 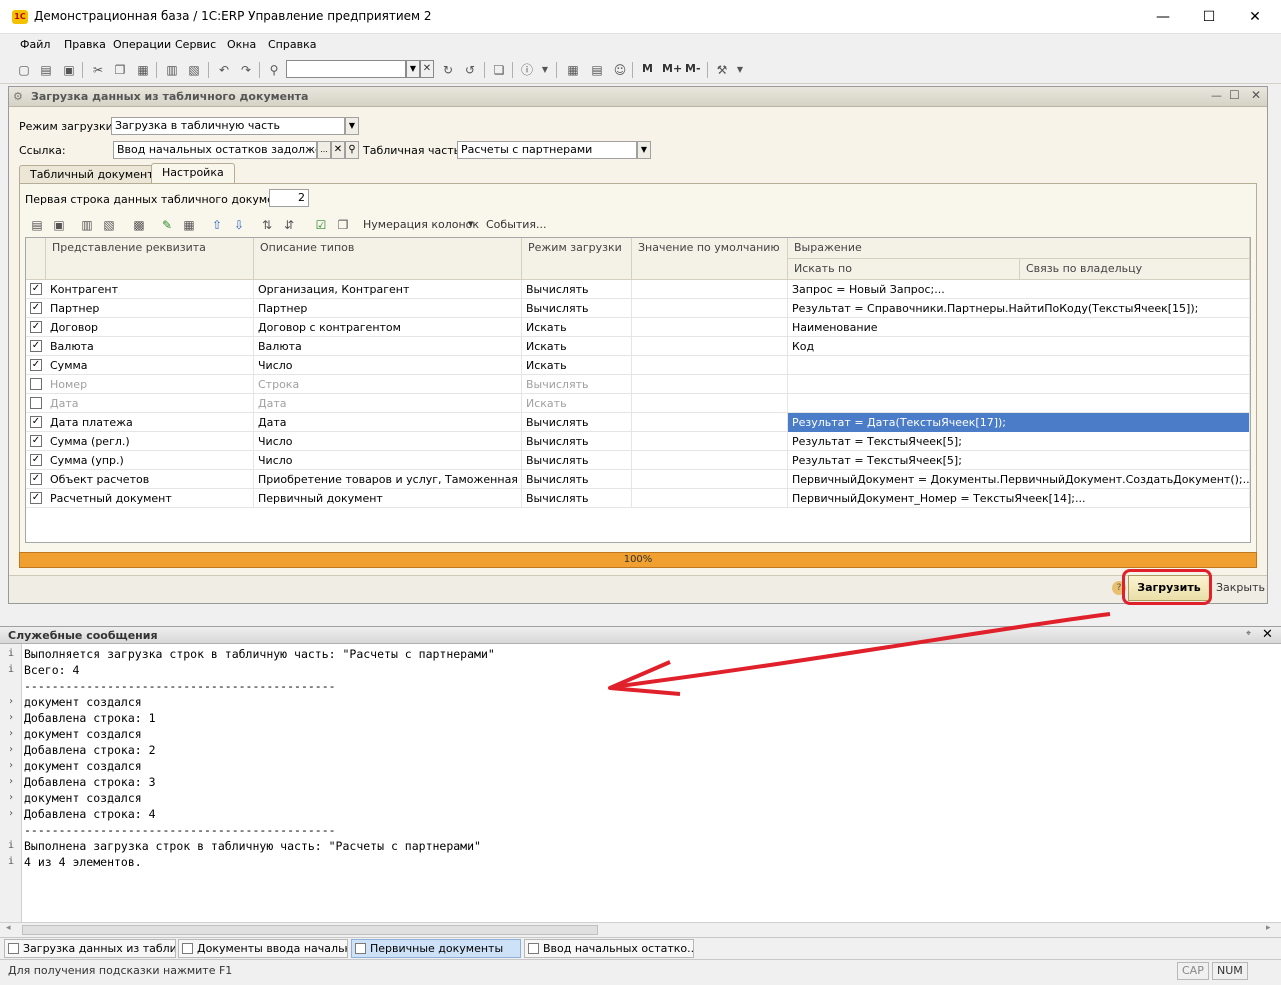 What do you see at coordinates (1268, 928) in the screenshot?
I see `scroll-right-icon: ▸` at bounding box center [1268, 928].